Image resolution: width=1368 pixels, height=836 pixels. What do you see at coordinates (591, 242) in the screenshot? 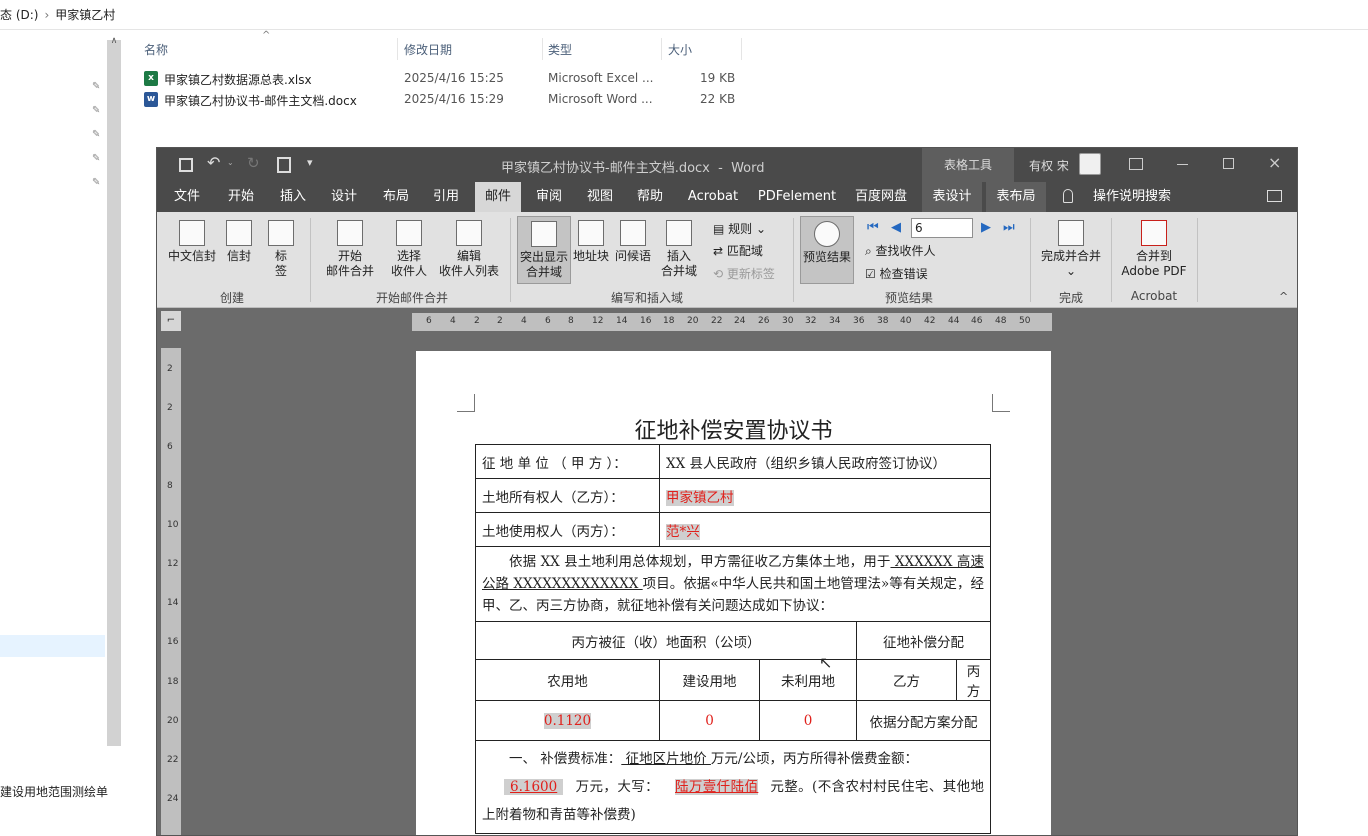
I see `address-block-button: 地址块` at bounding box center [591, 242].